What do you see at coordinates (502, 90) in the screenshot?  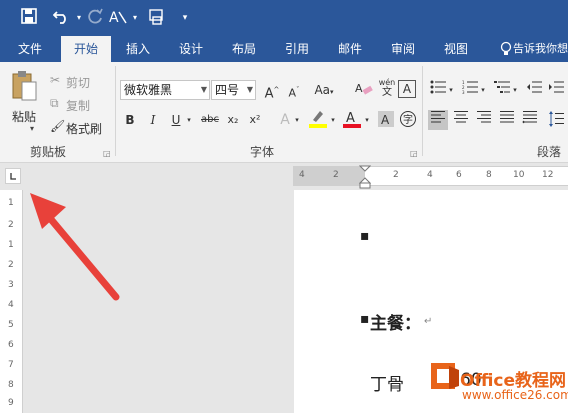 I see `multilevel-list-icon` at bounding box center [502, 90].